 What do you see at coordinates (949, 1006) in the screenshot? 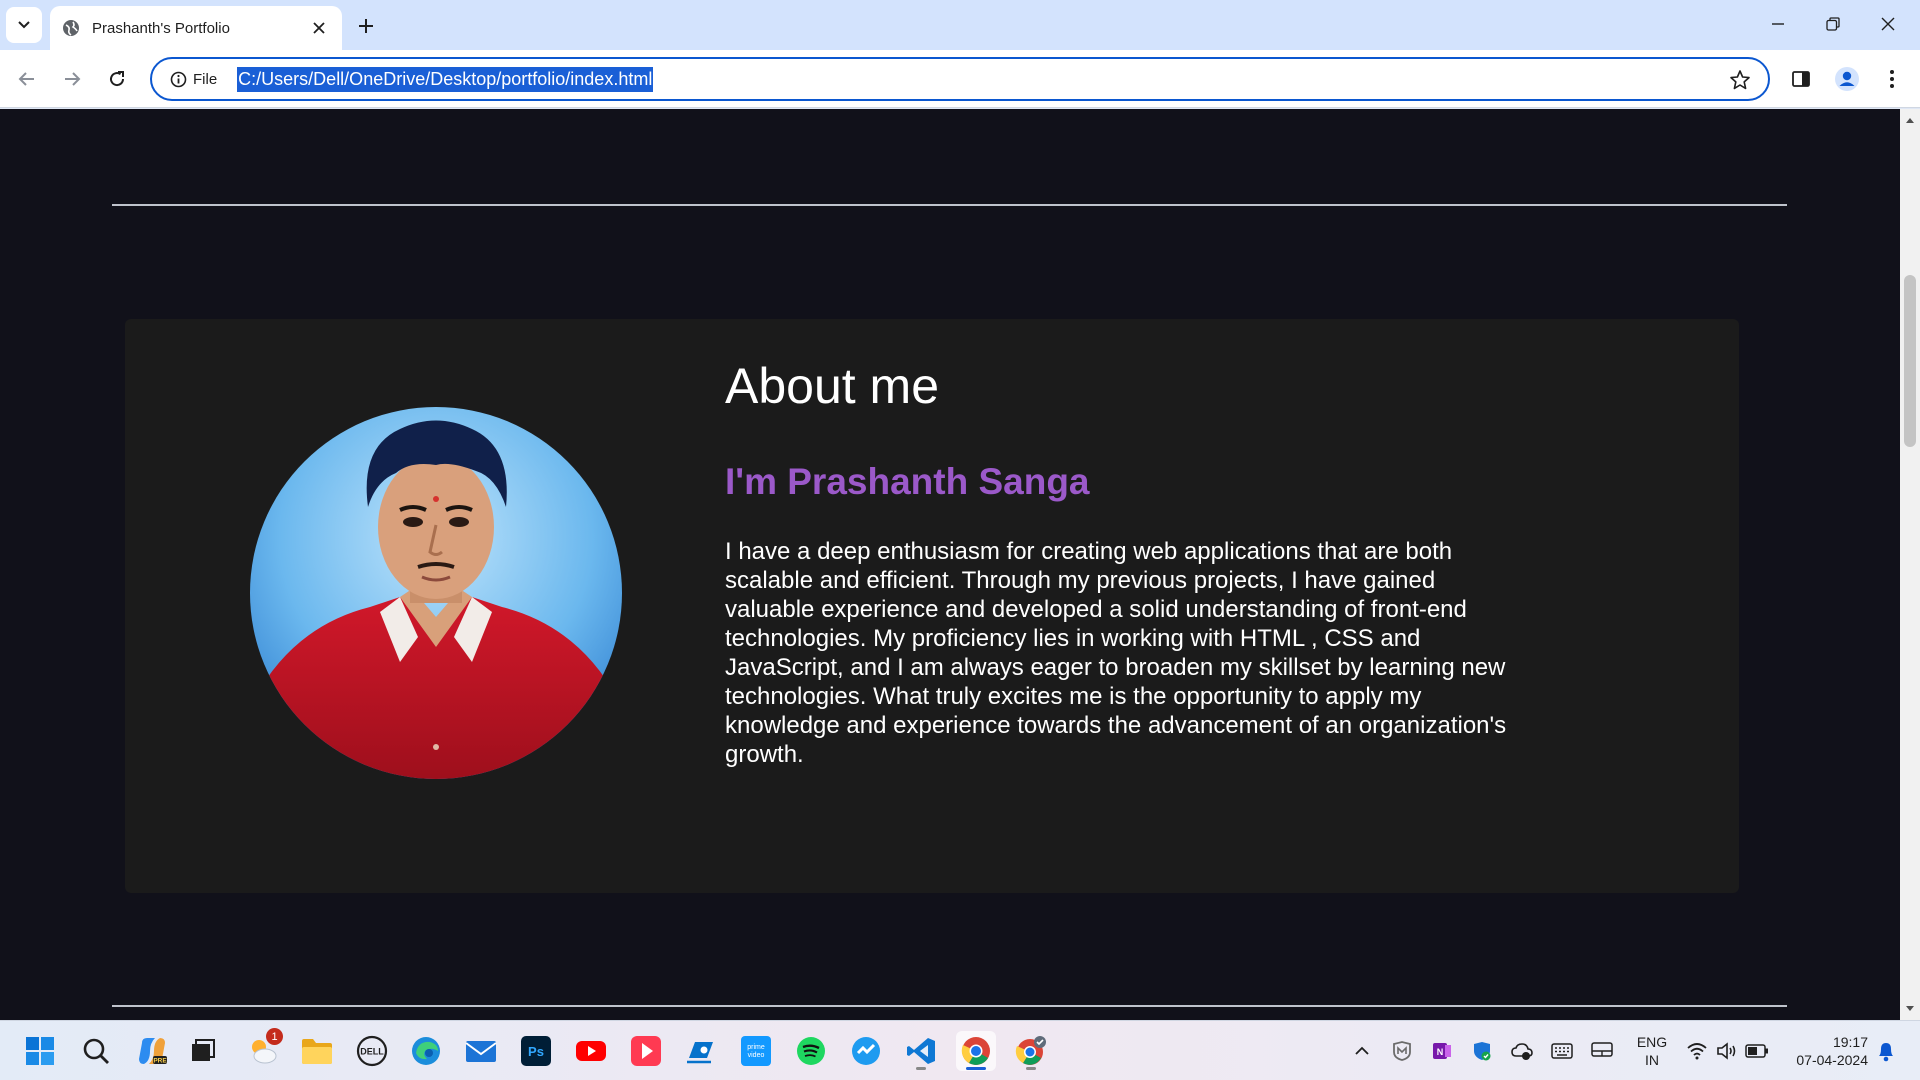
I see `section-divider-bottom` at bounding box center [949, 1006].